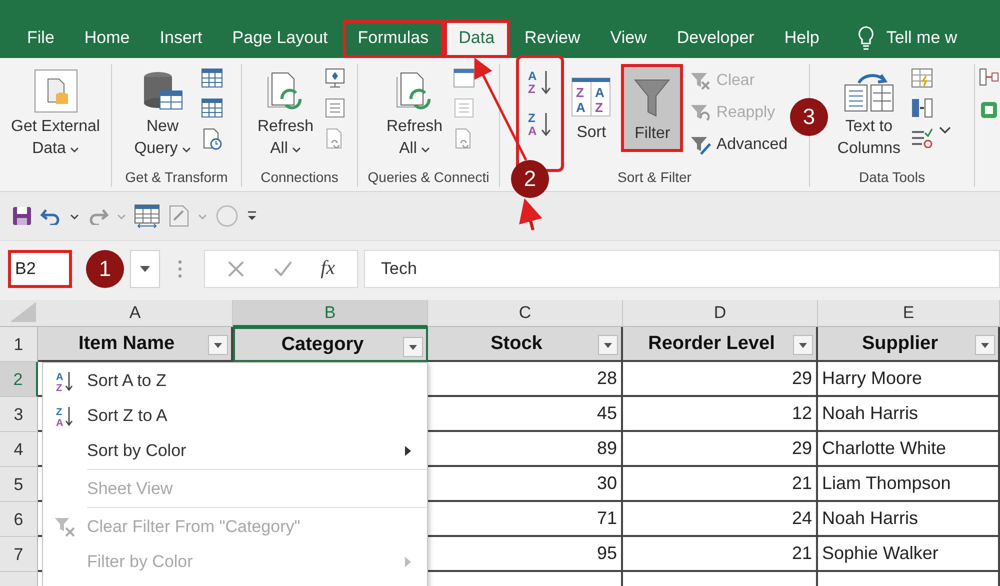  Describe the element at coordinates (682, 269) in the screenshot. I see `formula-input: Tech` at that location.